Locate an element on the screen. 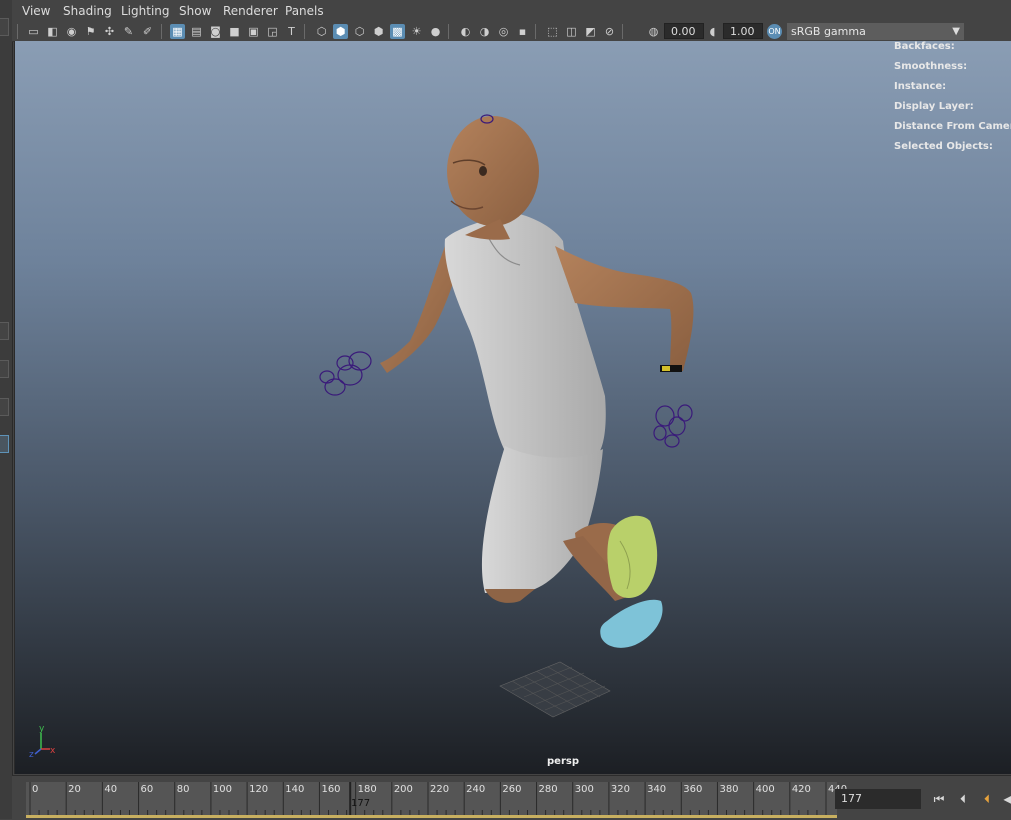 The width and height of the screenshot is (1011, 820). ruler-tick-label: 240 is located at coordinates (476, 789).